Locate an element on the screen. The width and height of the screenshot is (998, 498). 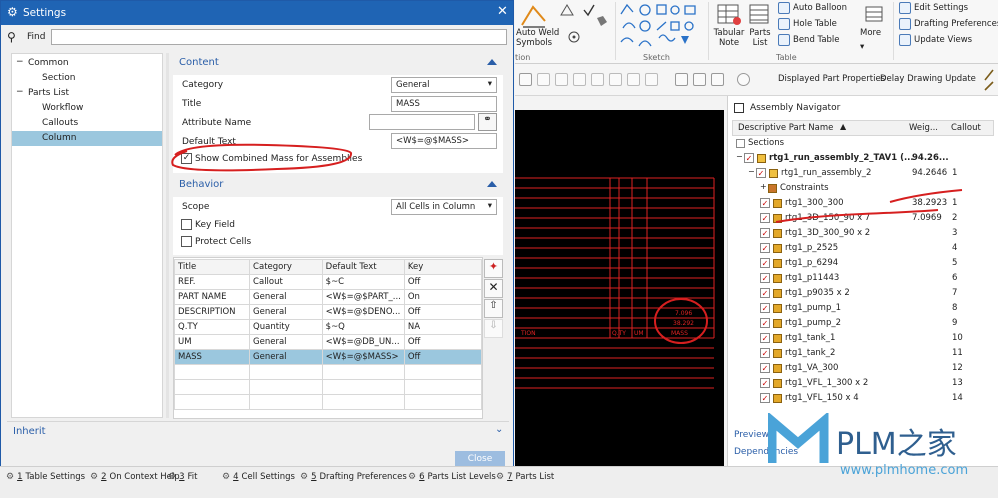
behavior-section-header: Behavior is located at coordinates (338, 186).